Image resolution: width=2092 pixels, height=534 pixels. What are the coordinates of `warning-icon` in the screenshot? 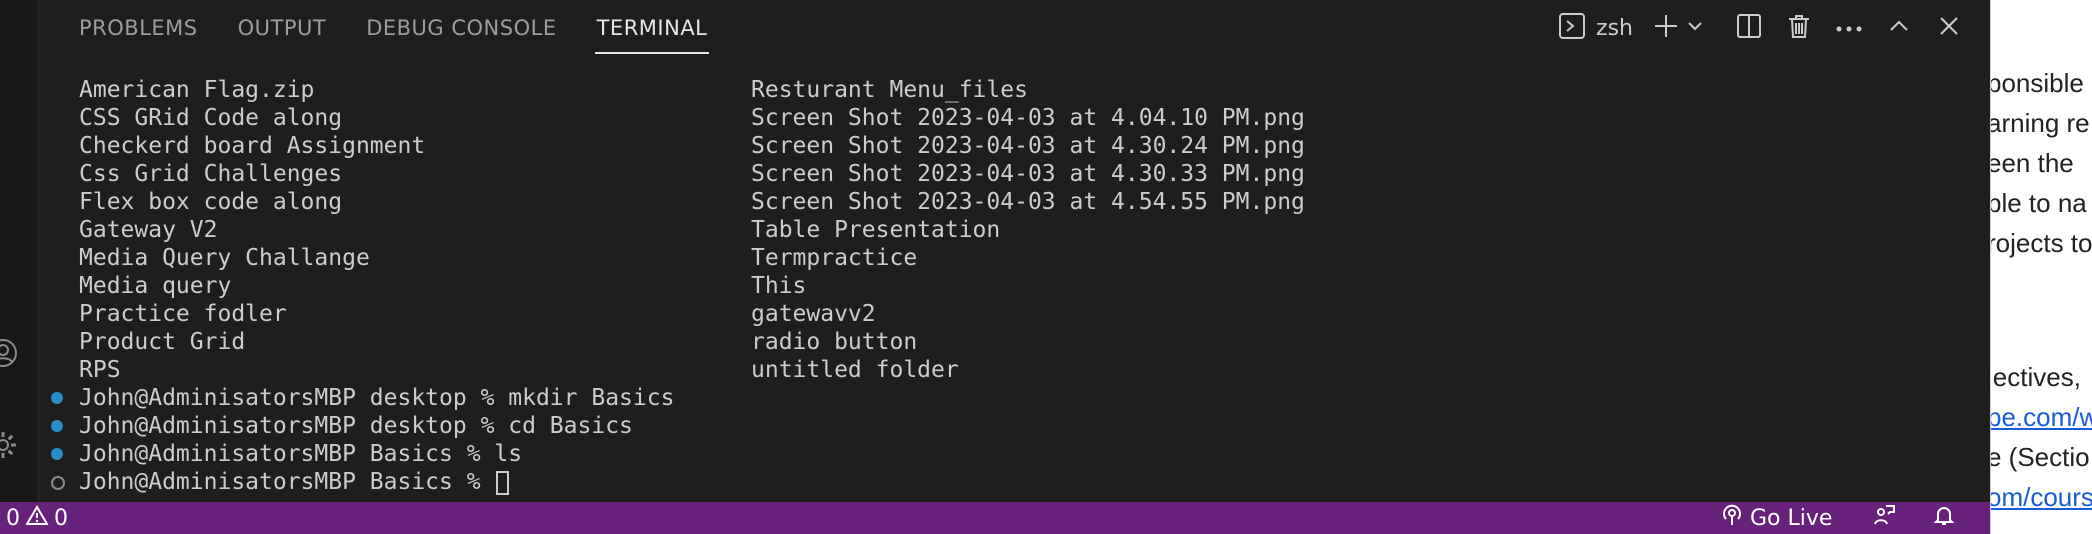 It's located at (37, 518).